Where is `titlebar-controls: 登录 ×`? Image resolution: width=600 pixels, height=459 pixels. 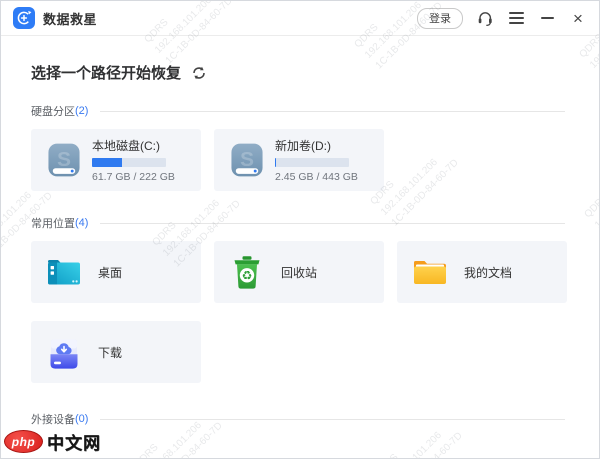 titlebar-controls: 登录 × is located at coordinates (502, 18).